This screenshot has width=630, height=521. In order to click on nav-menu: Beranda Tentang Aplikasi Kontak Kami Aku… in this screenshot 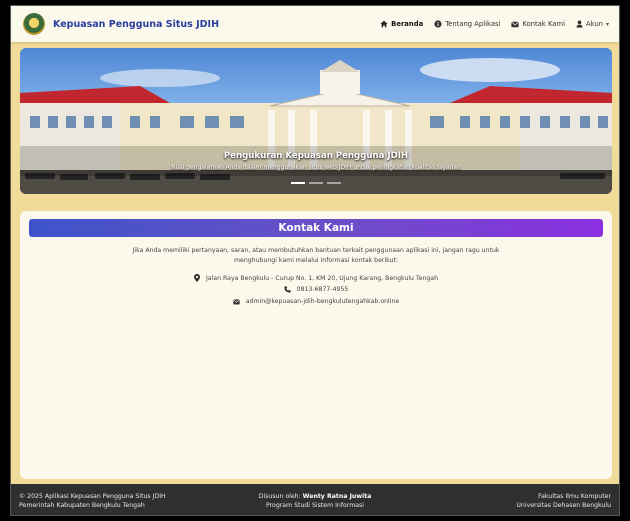, I will do `click(489, 24)`.